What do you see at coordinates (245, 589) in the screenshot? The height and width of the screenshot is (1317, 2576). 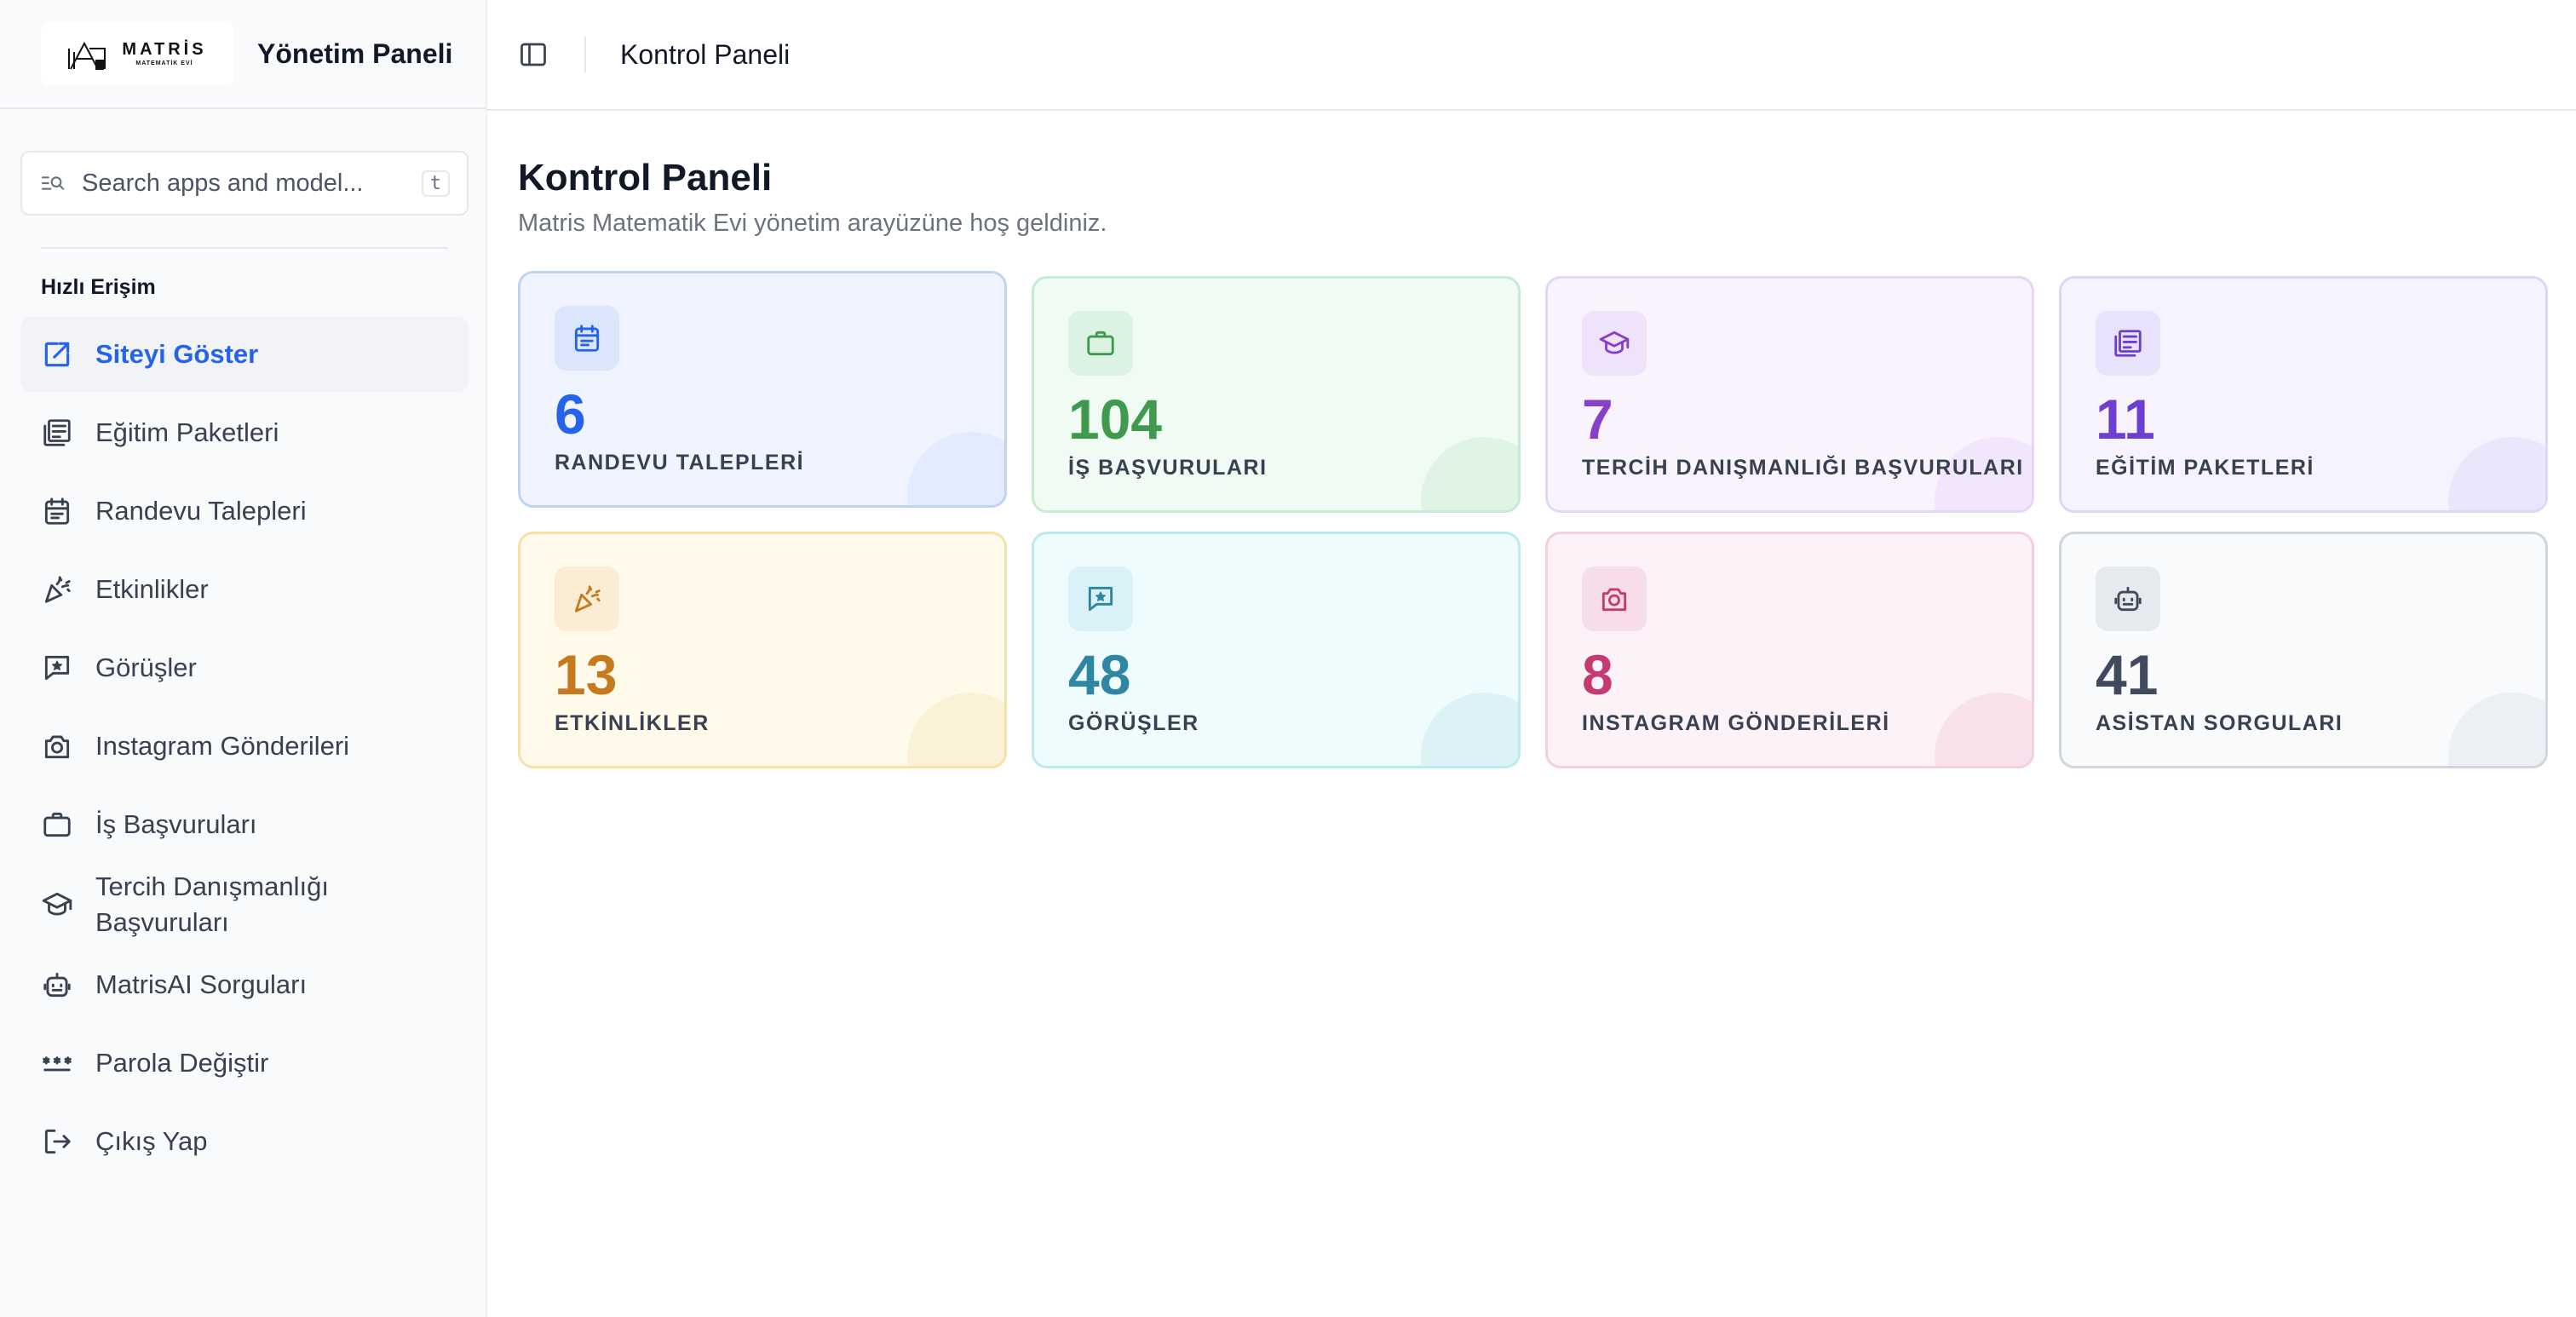 I see `sidebar-item-etkinlikler: Etkinlikler` at bounding box center [245, 589].